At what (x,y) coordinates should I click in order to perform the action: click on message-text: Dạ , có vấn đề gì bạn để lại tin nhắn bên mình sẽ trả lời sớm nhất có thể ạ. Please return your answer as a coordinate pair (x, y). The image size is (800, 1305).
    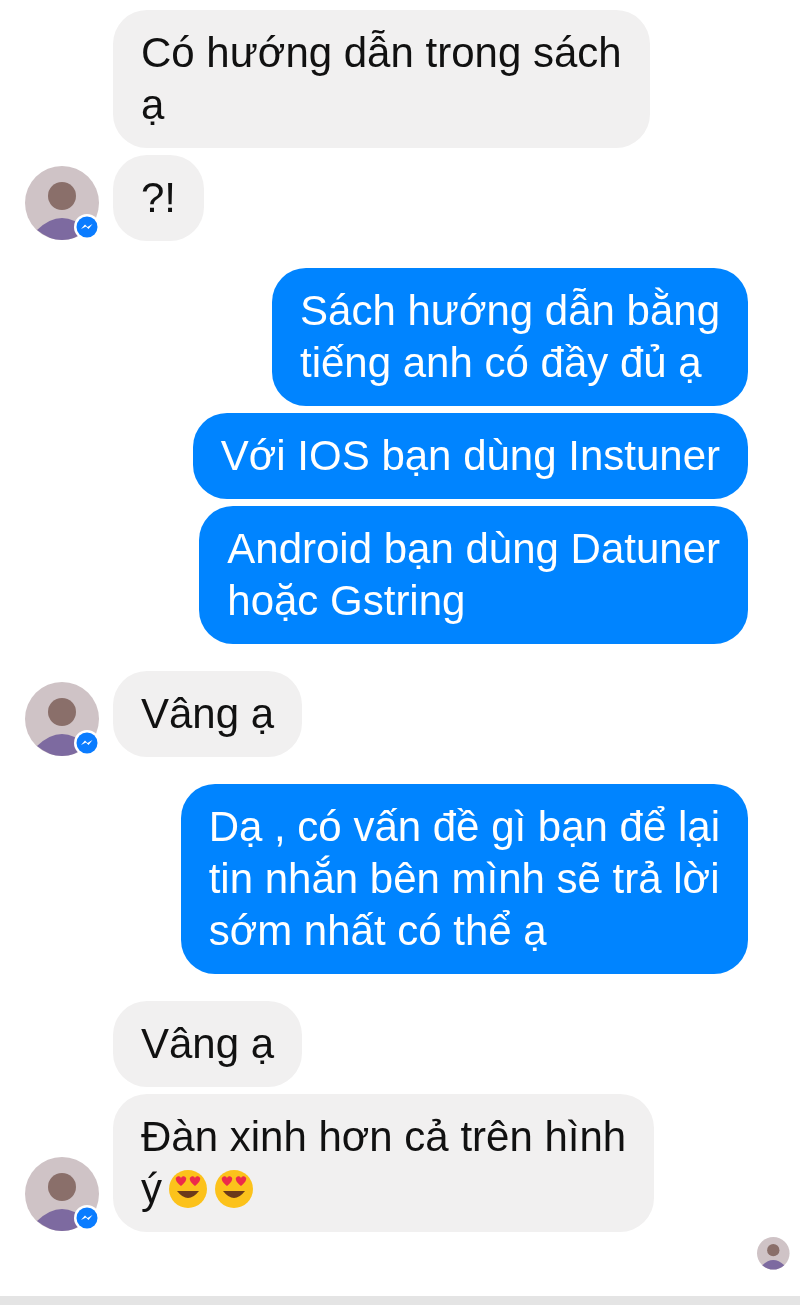
    Looking at the image, I should click on (464, 878).